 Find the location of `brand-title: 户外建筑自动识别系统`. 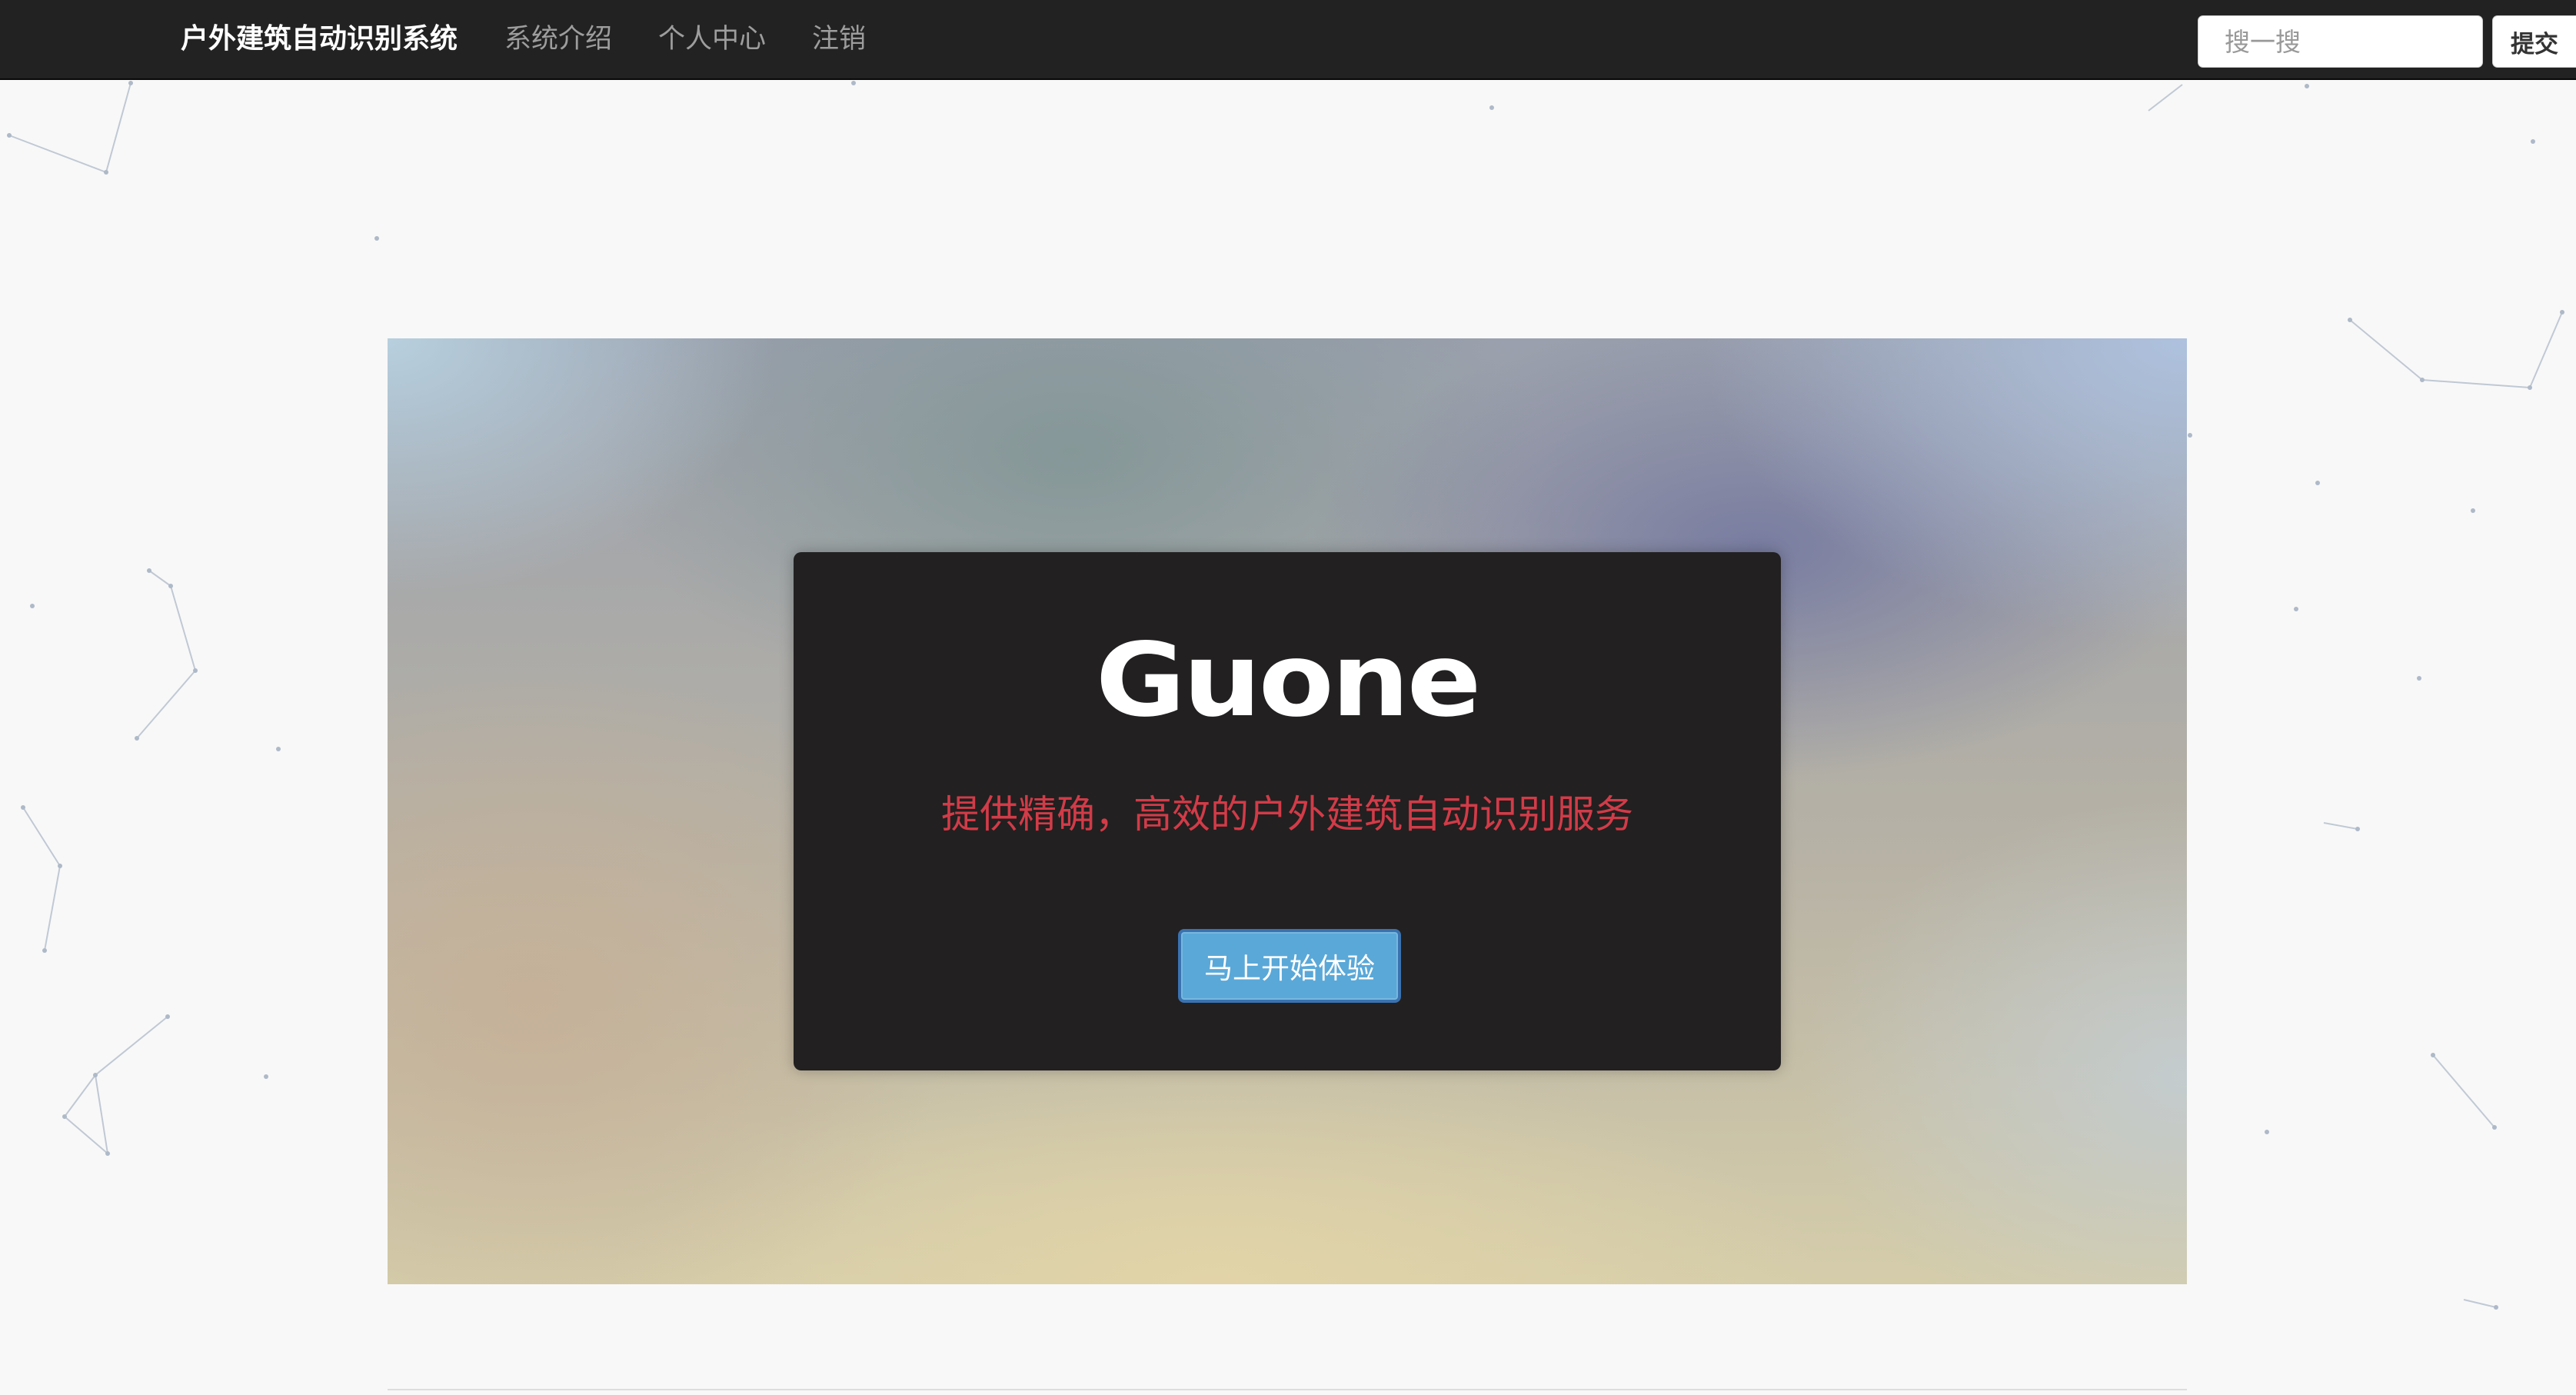

brand-title: 户外建筑自动识别系统 is located at coordinates (319, 39).